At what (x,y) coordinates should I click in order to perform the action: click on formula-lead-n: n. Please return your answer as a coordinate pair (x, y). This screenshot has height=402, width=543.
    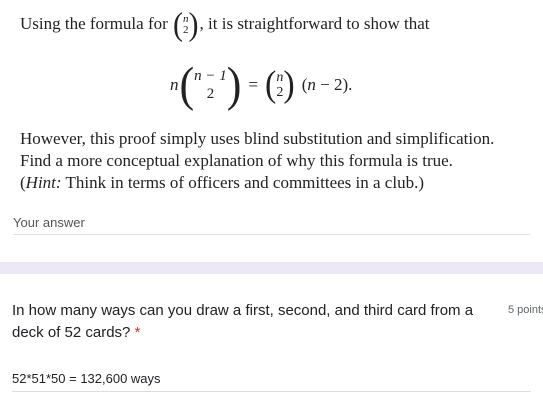
    Looking at the image, I should click on (174, 84).